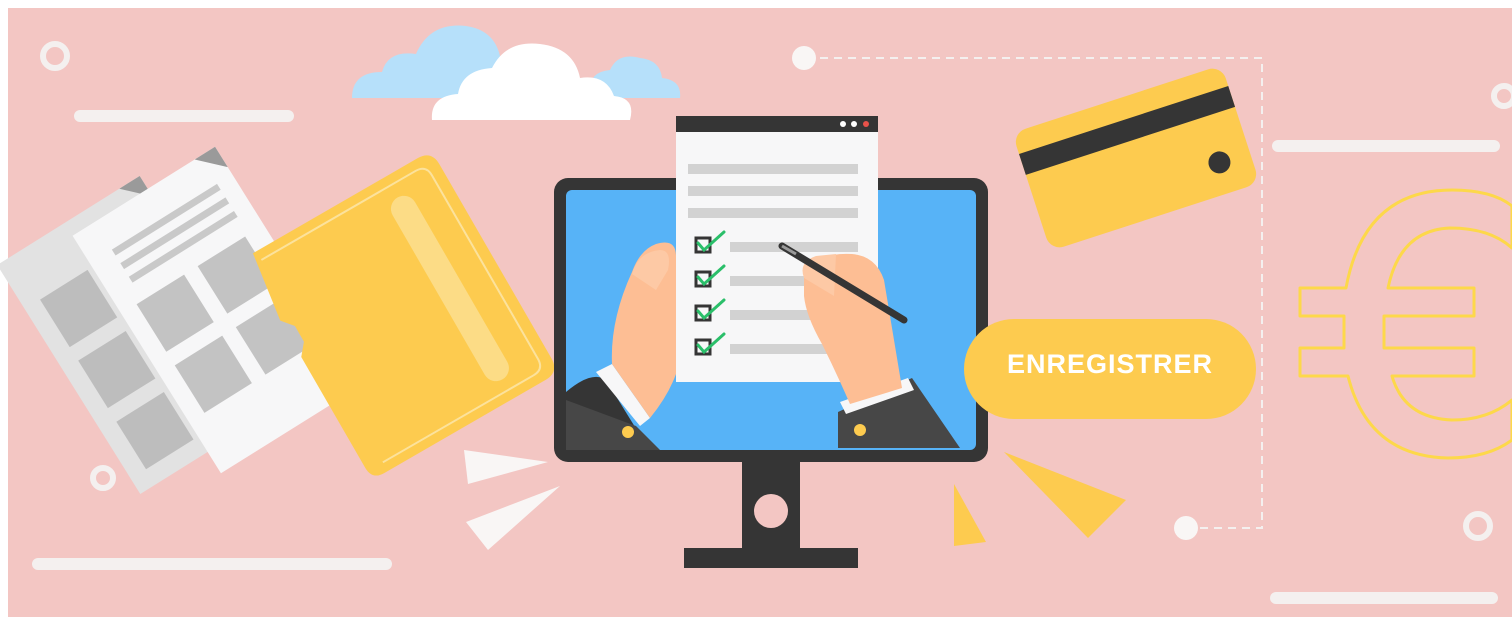 This screenshot has width=1512, height=617. Describe the element at coordinates (1110, 369) in the screenshot. I see `register-button: ENREGISTRER` at that location.